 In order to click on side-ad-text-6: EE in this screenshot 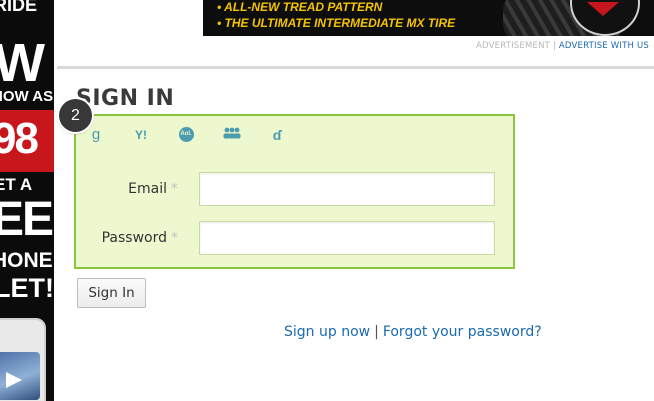, I will do `click(27, 219)`.